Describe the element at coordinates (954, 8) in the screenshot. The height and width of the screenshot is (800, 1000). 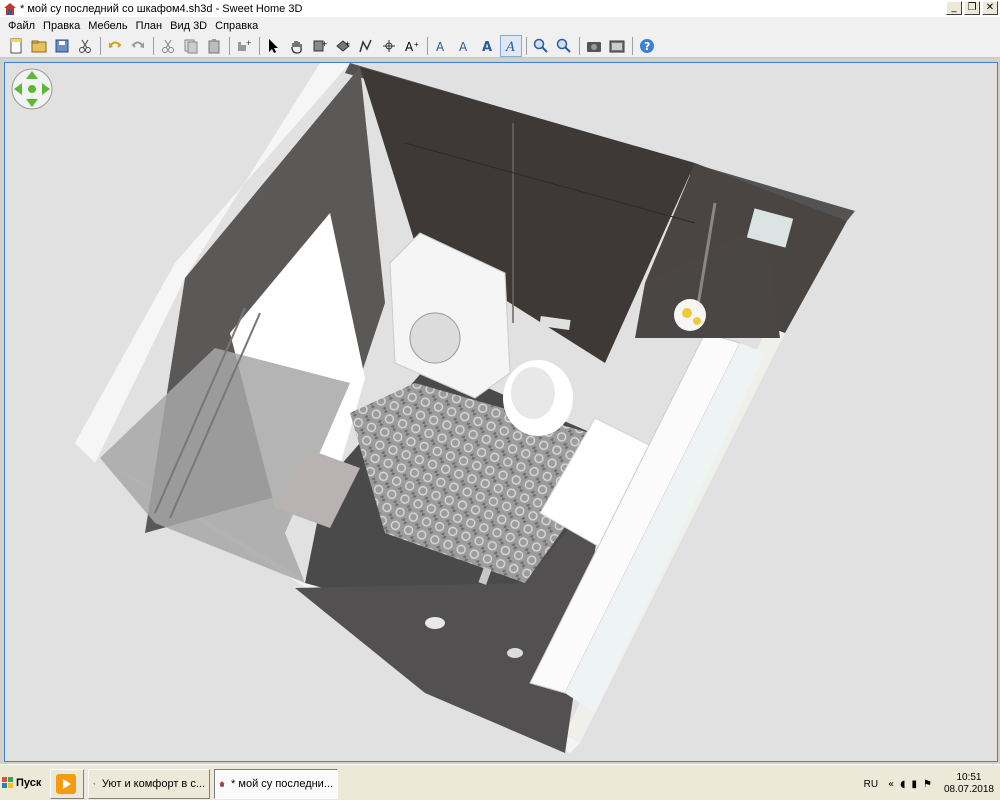
I see `minimize-button: _` at that location.